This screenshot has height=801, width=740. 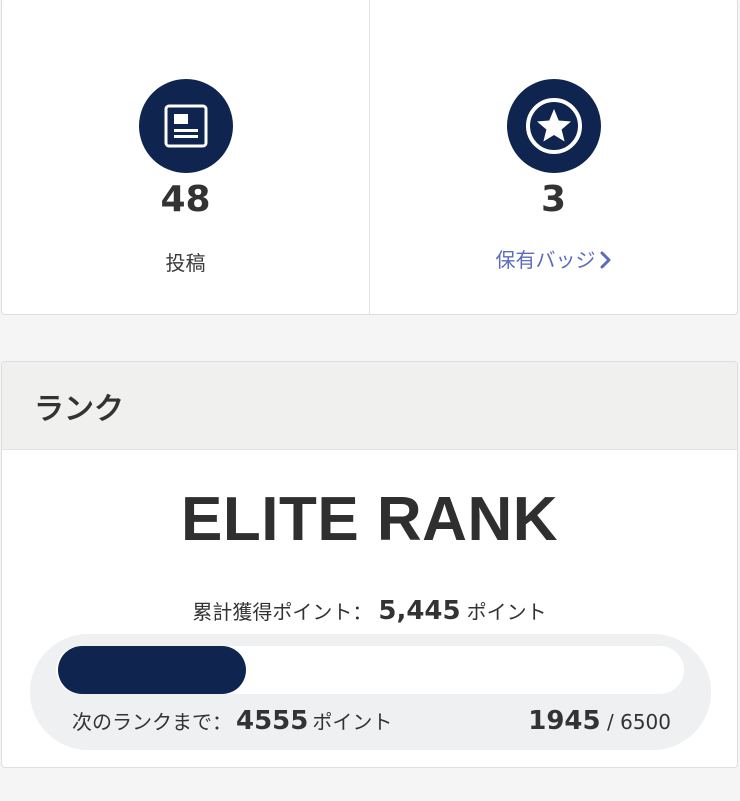 What do you see at coordinates (645, 722) in the screenshot?
I see `progress-max: 6500` at bounding box center [645, 722].